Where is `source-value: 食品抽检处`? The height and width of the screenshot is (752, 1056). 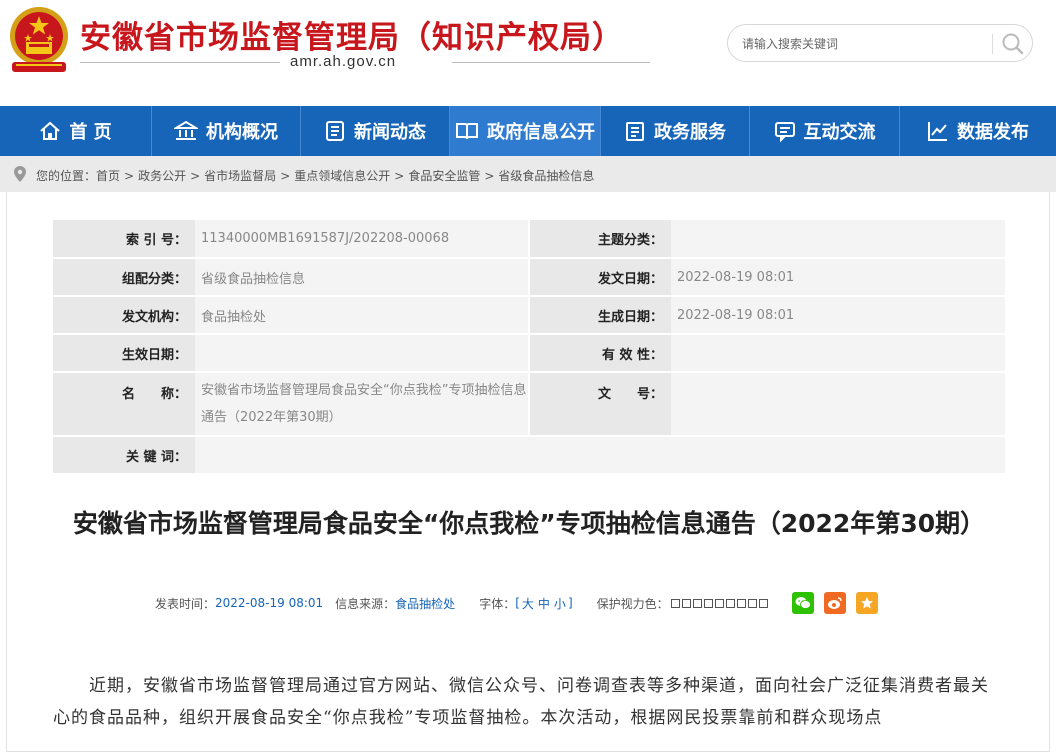
source-value: 食品抽检处 is located at coordinates (425, 603).